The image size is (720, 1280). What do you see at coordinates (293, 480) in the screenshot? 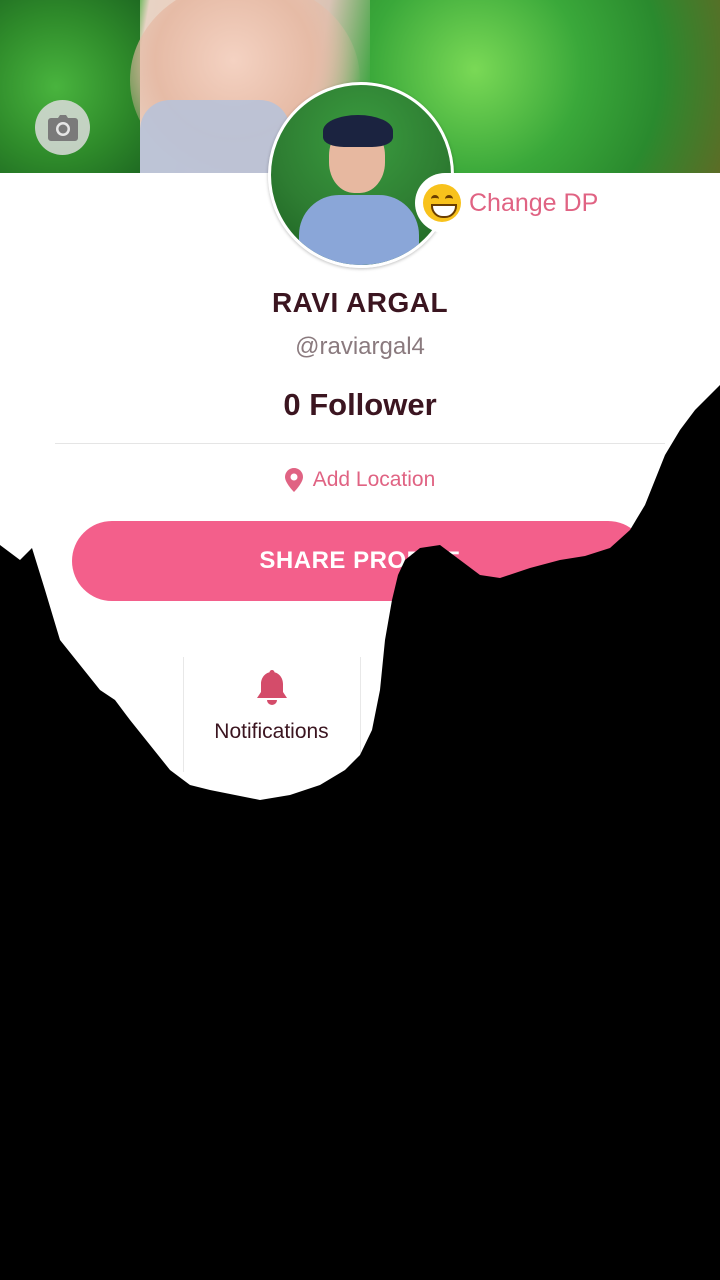
I see `map-pin-icon` at bounding box center [293, 480].